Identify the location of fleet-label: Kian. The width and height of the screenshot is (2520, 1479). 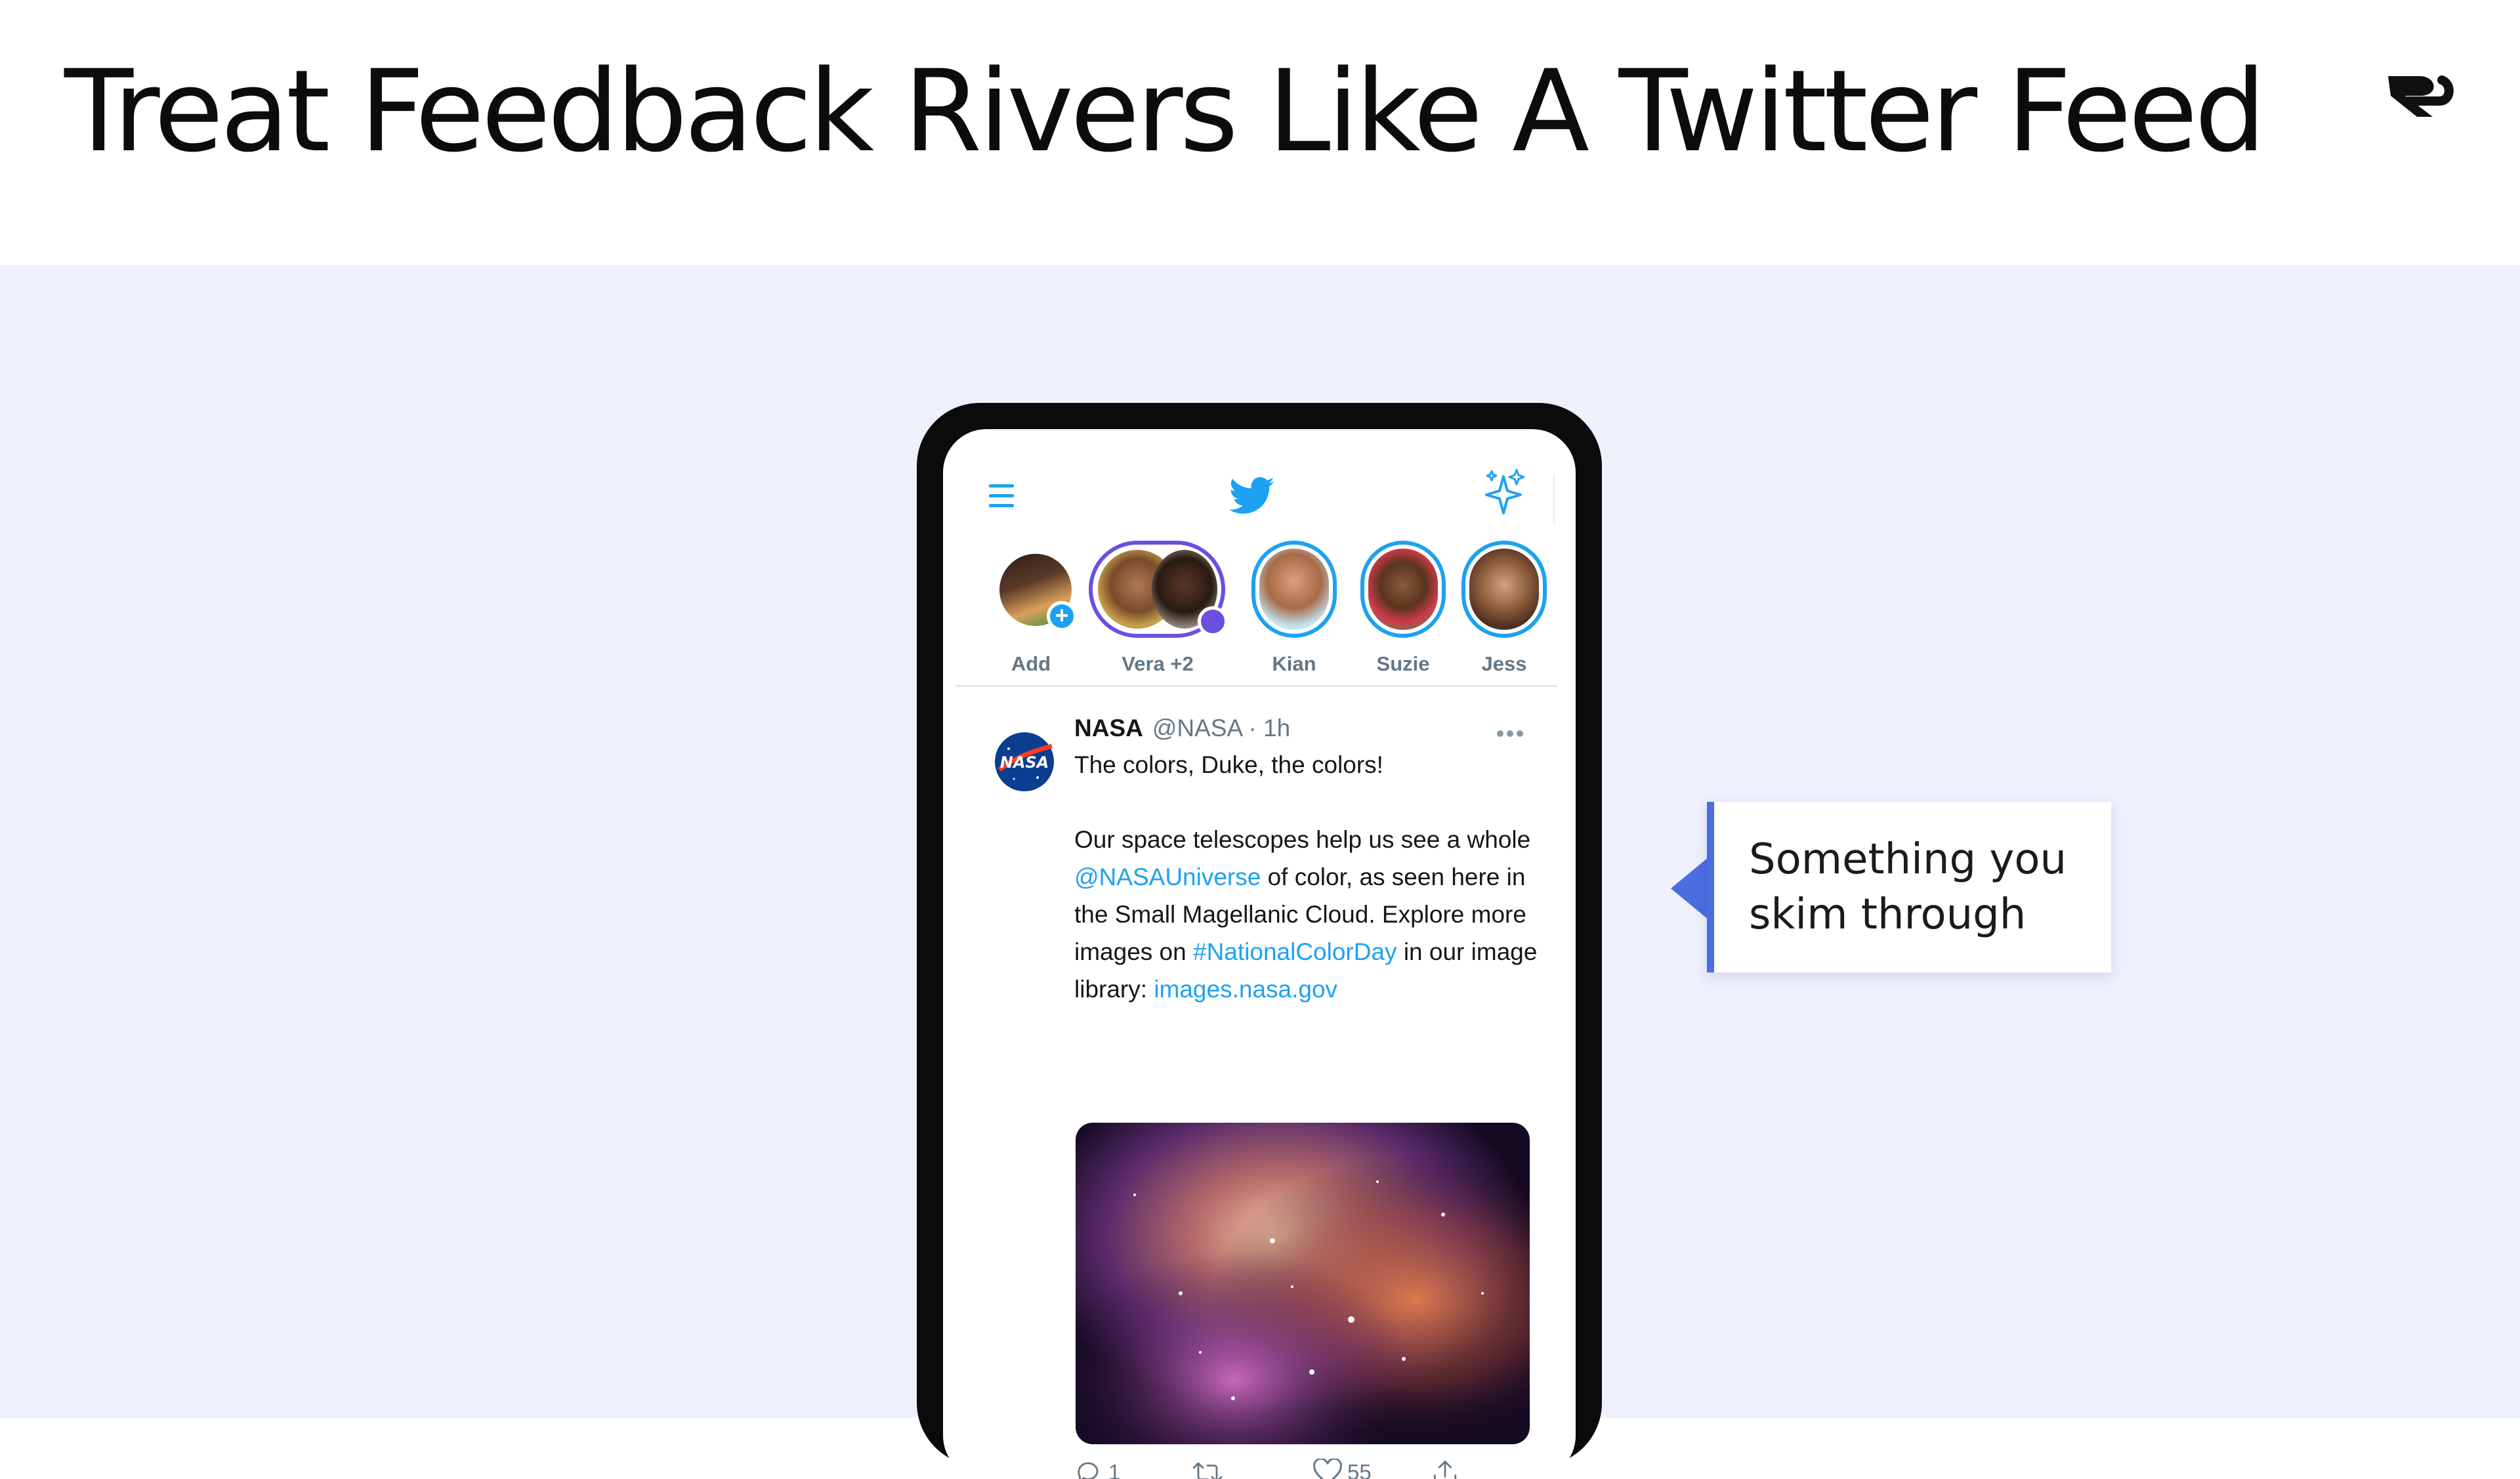
(1294, 663).